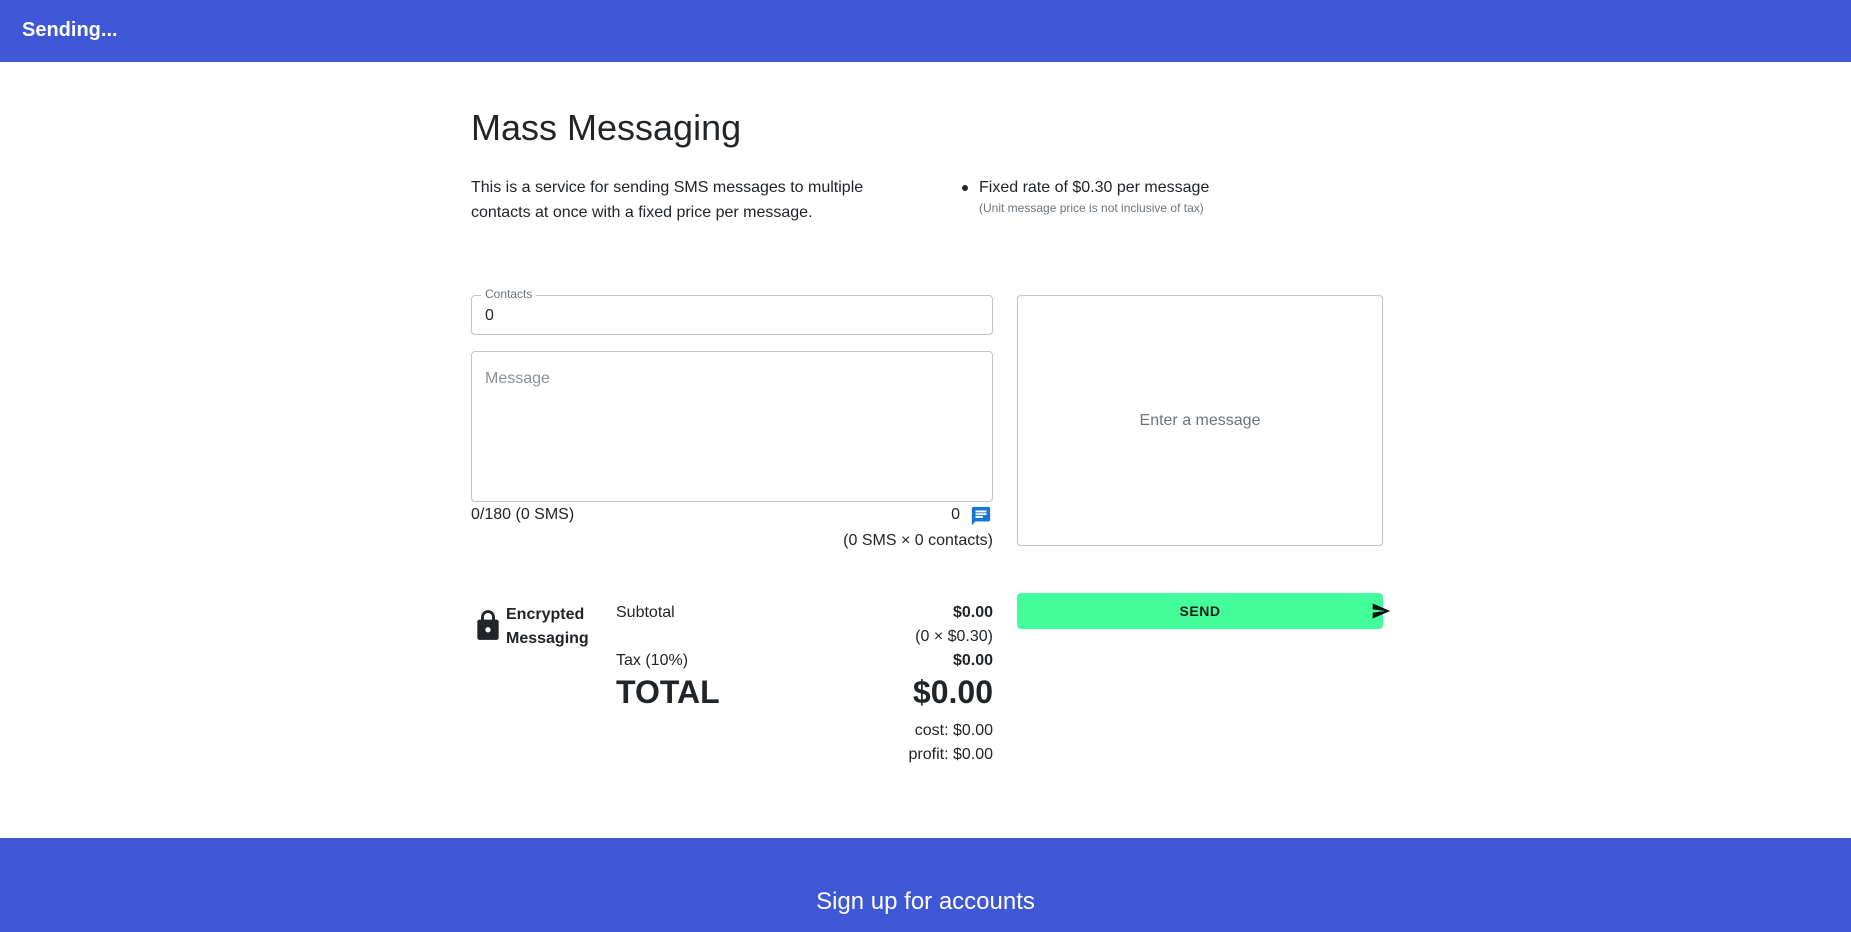  What do you see at coordinates (955, 514) in the screenshot?
I see `message-count: 0` at bounding box center [955, 514].